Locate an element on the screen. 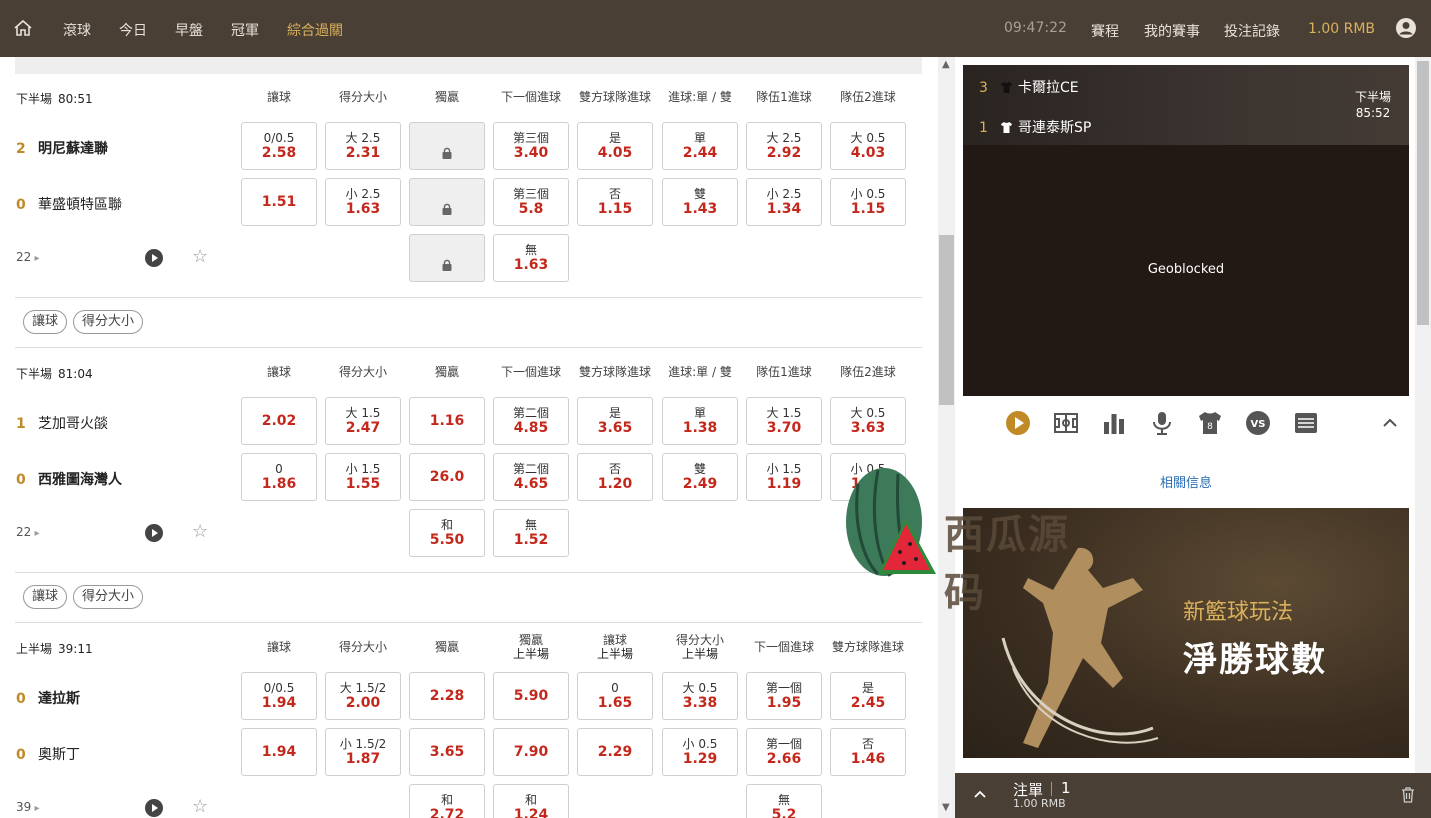  user-icon is located at coordinates (1406, 28).